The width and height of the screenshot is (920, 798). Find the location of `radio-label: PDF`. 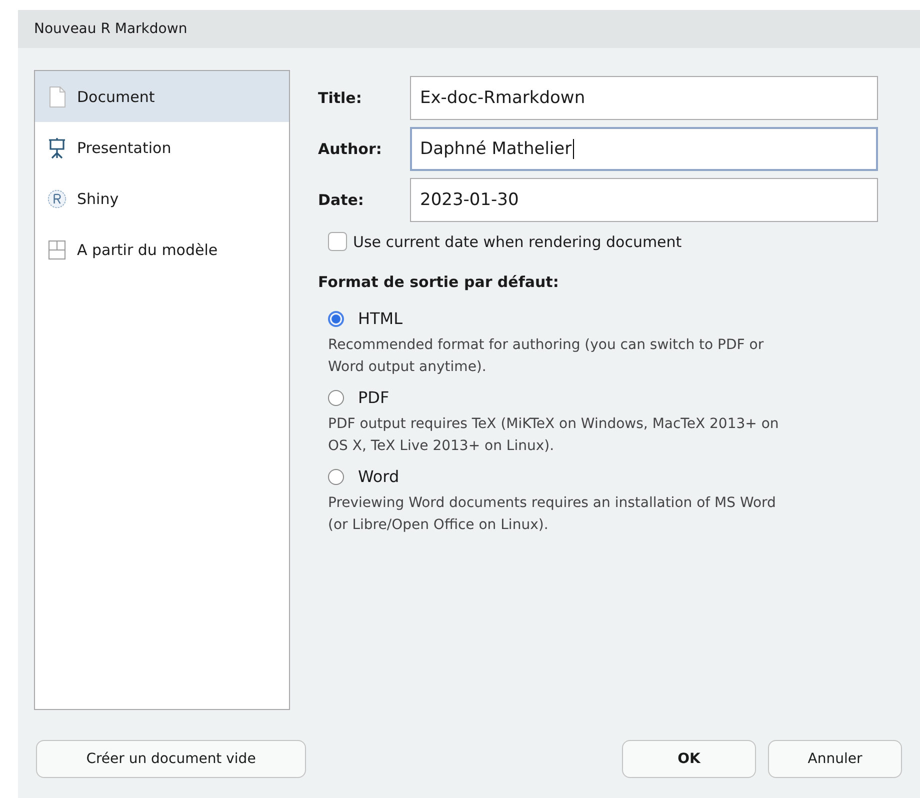

radio-label: PDF is located at coordinates (374, 397).